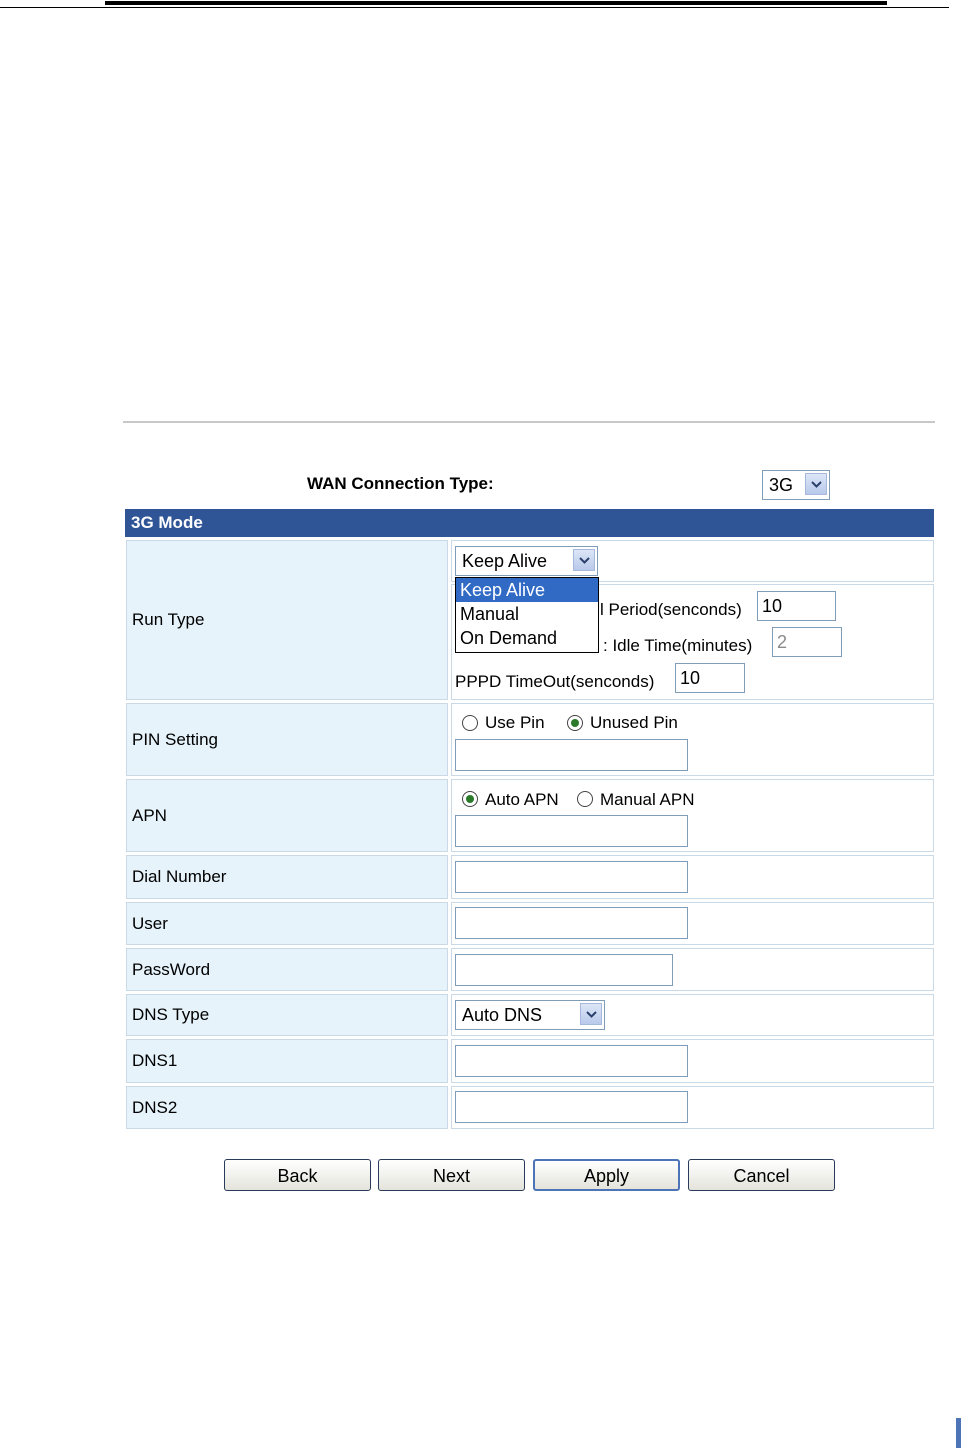  Describe the element at coordinates (297, 1175) in the screenshot. I see `back-button: Back` at that location.